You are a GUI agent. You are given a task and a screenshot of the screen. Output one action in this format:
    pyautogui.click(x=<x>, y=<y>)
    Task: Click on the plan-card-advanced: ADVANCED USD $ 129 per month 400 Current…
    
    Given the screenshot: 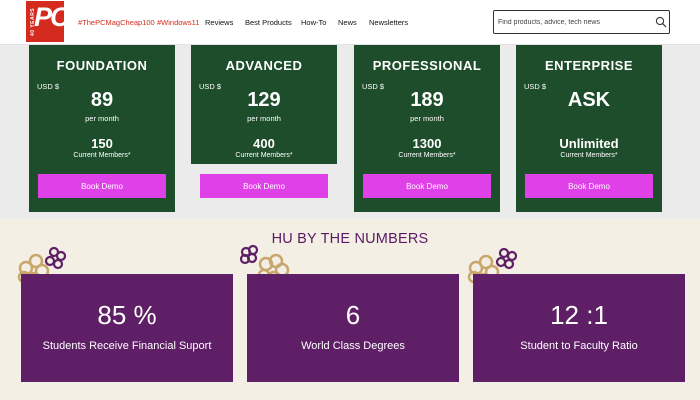 What is the action you would take?
    pyautogui.click(x=264, y=104)
    